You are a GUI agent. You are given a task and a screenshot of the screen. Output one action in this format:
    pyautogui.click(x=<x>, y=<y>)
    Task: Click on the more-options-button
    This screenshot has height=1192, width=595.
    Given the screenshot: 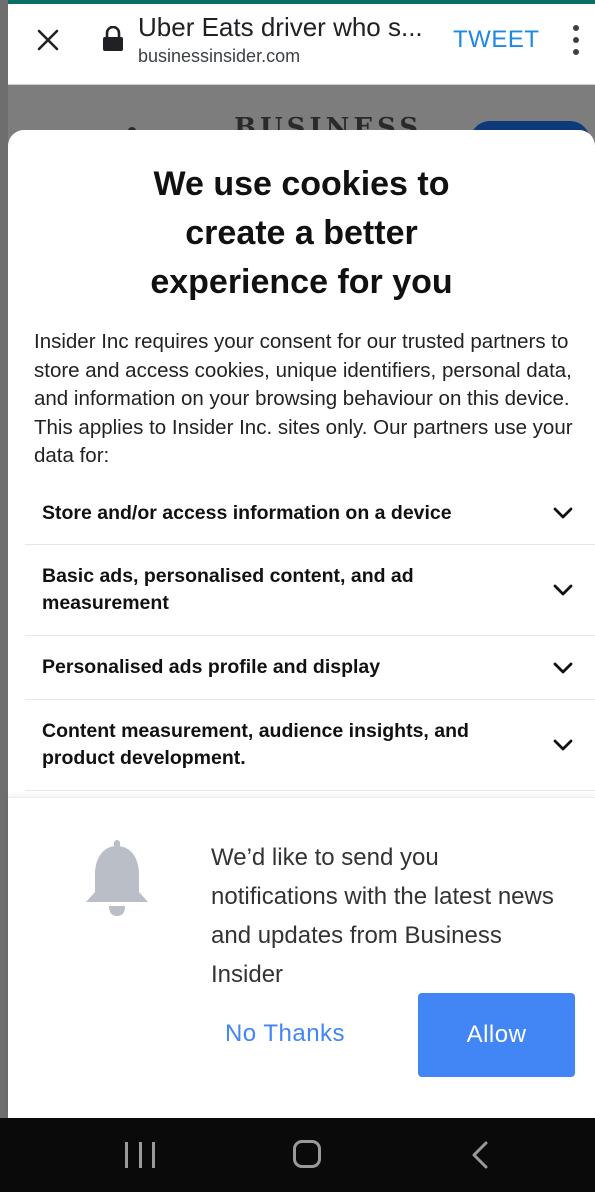 What is the action you would take?
    pyautogui.click(x=576, y=40)
    